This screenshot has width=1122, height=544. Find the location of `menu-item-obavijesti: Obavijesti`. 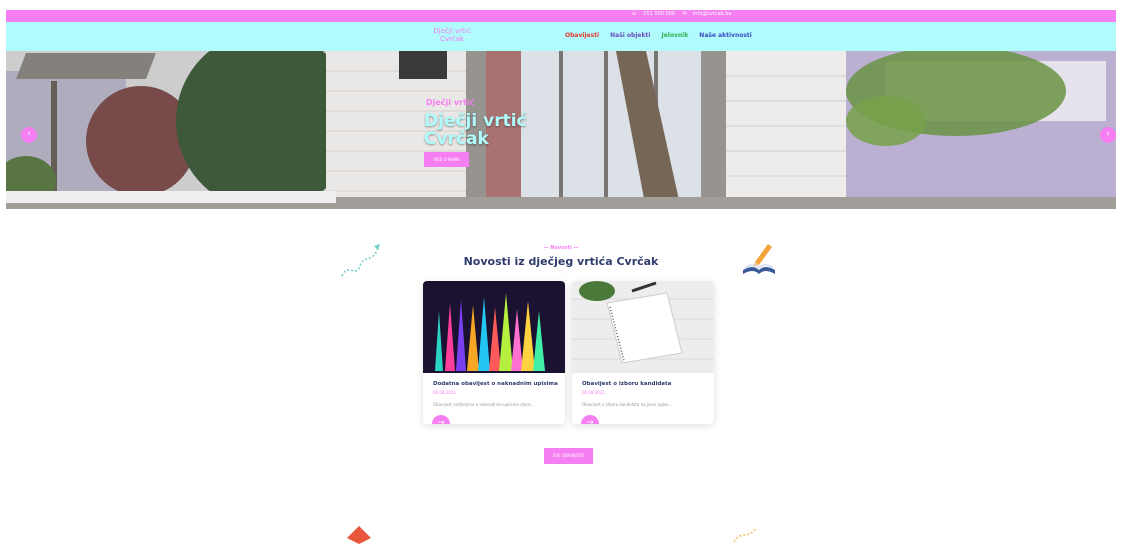

menu-item-obavijesti: Obavijesti is located at coordinates (582, 35).